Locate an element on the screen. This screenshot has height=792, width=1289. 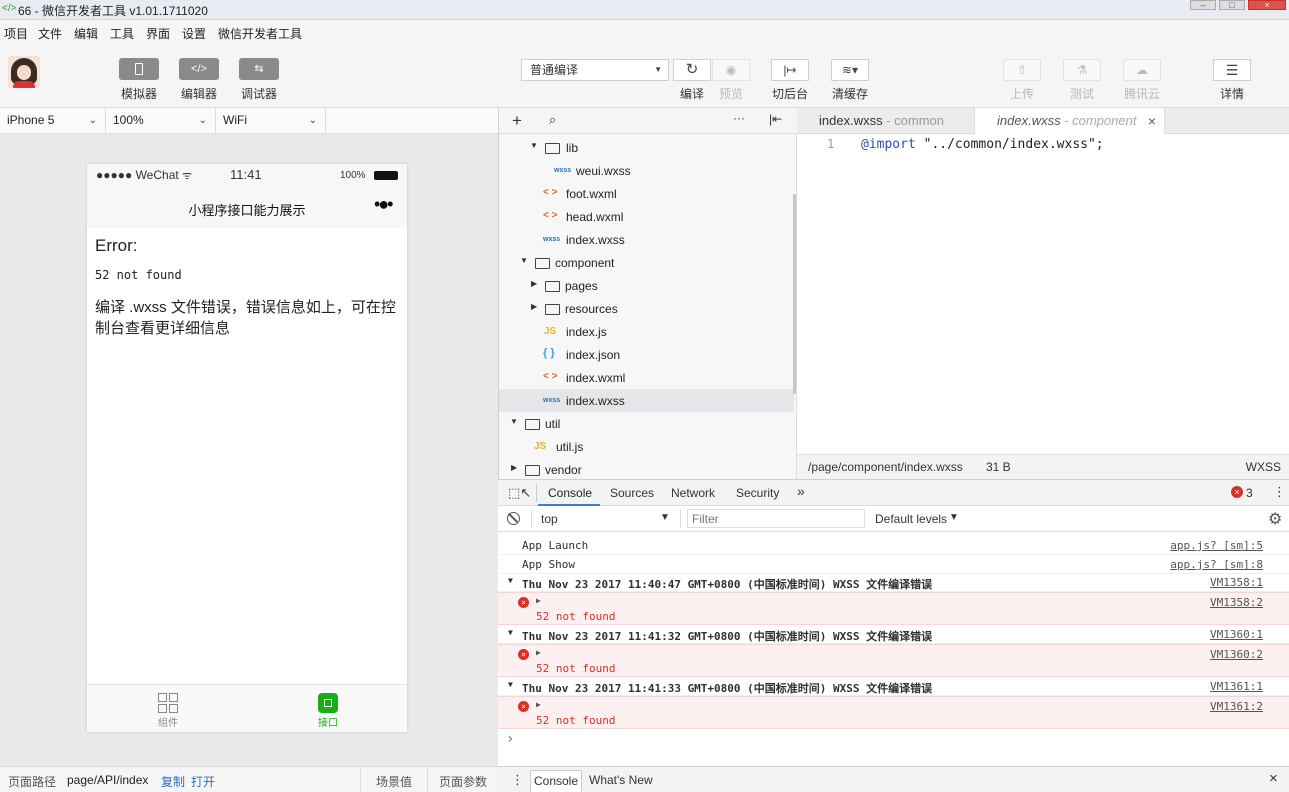
tree-item-vendor: ▶ vendor is located at coordinates (646, 468).